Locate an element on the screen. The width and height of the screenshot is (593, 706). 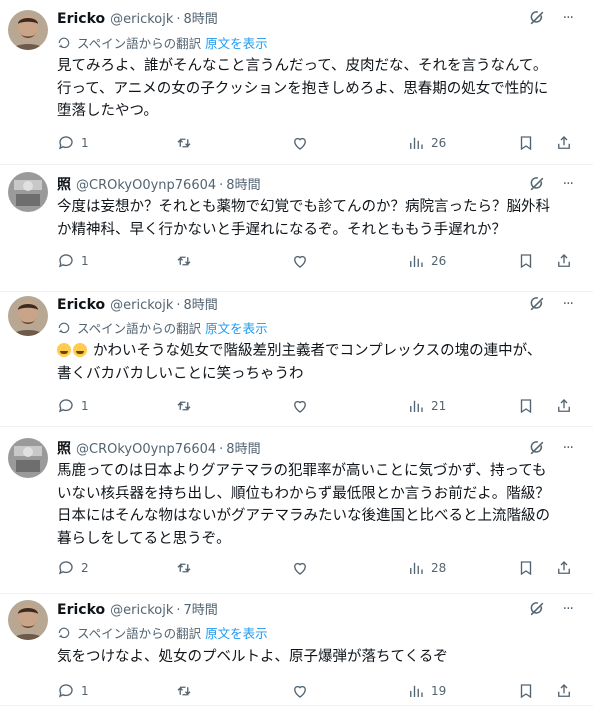
reply-icon is located at coordinates (65, 568).